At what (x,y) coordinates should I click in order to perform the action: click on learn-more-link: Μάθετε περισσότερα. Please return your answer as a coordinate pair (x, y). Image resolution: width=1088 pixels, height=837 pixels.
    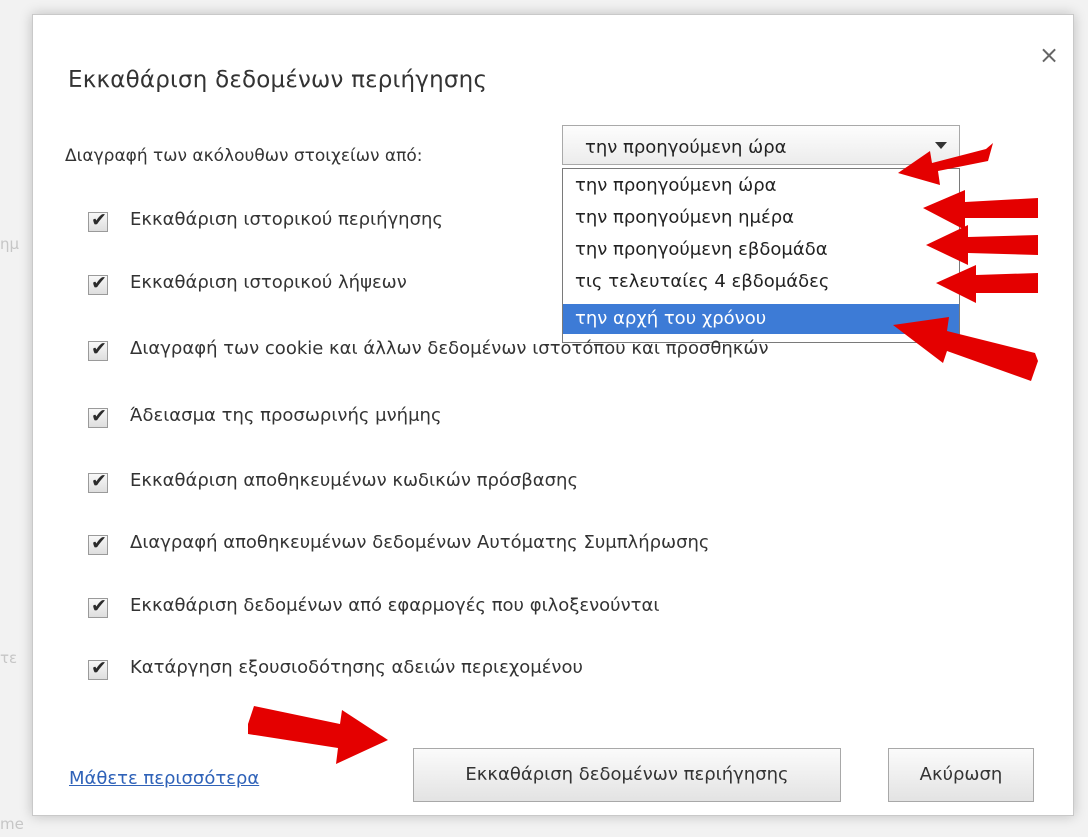
    Looking at the image, I should click on (164, 778).